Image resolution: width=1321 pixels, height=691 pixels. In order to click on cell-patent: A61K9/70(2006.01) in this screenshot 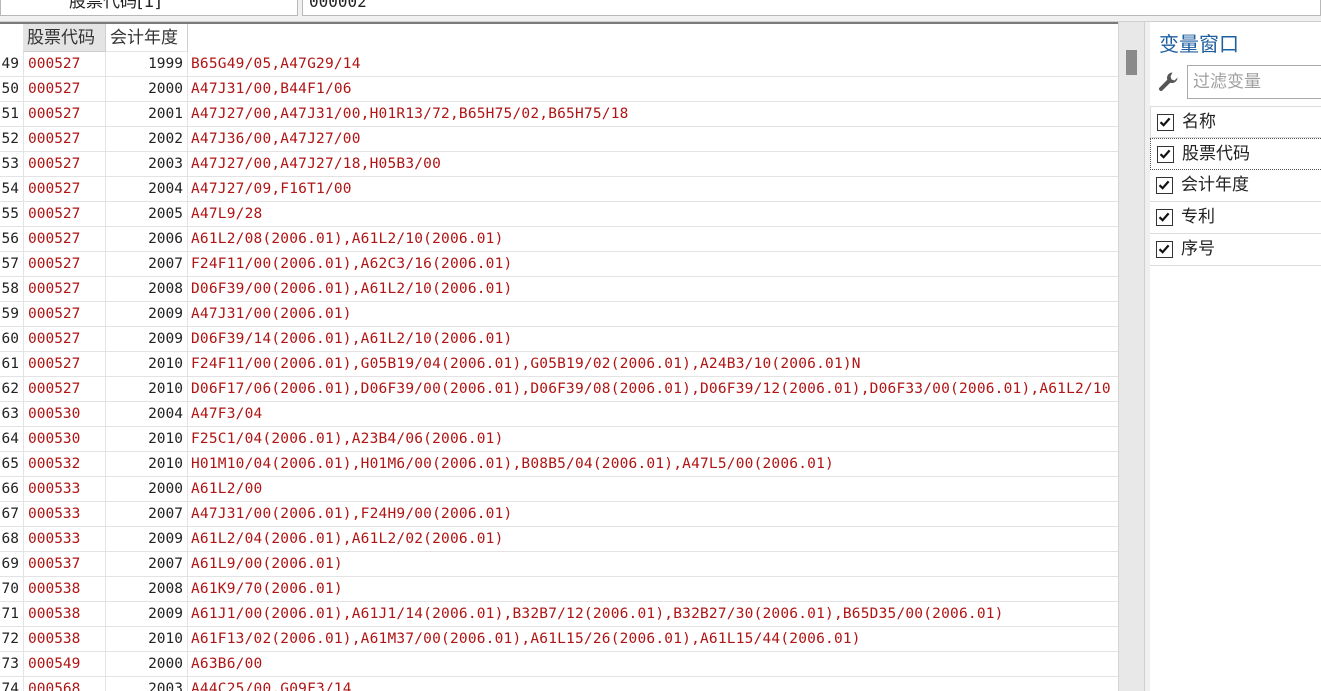, I will do `click(654, 589)`.